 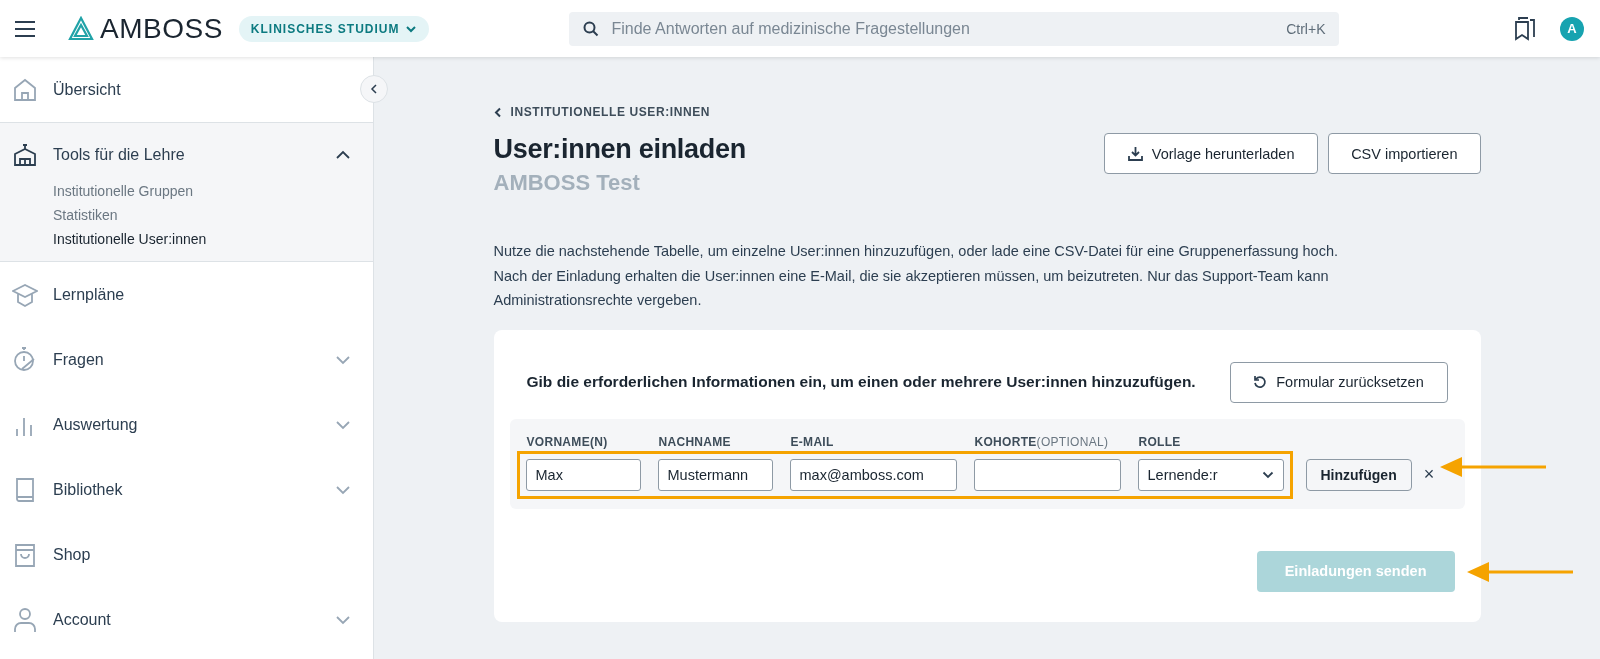 I want to click on download-icon, so click(x=1135, y=153).